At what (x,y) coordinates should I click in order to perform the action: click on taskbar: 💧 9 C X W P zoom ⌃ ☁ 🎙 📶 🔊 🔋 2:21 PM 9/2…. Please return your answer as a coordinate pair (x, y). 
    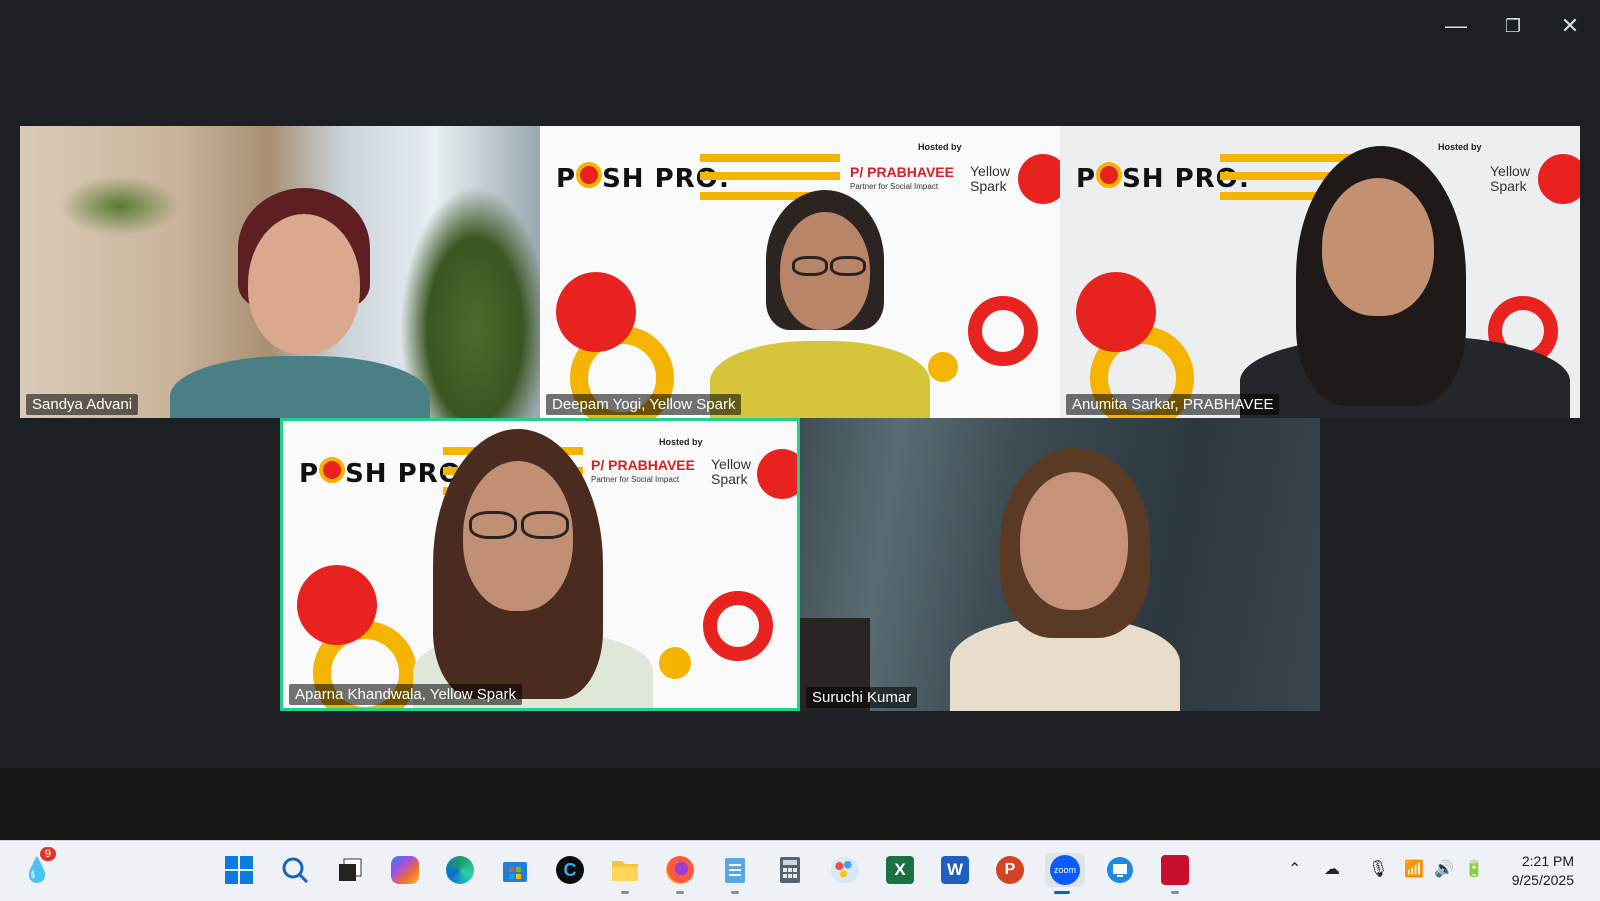
    Looking at the image, I should click on (800, 870).